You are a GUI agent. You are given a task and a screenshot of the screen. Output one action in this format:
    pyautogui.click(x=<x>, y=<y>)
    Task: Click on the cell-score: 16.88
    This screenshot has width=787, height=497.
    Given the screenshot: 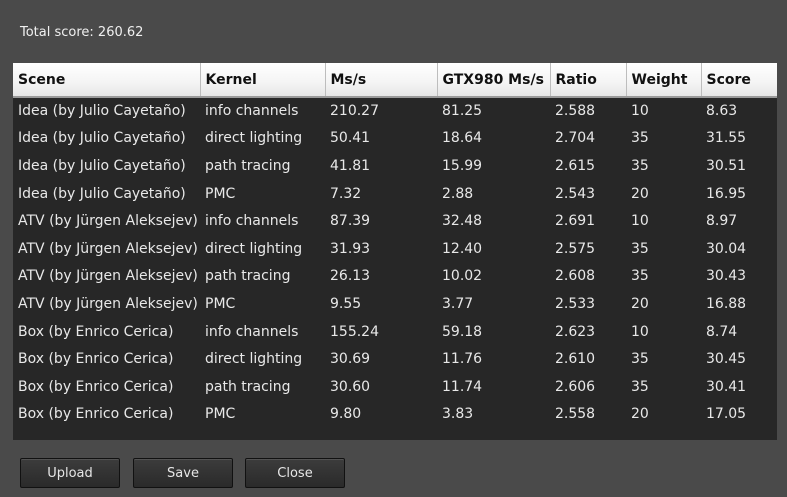 What is the action you would take?
    pyautogui.click(x=726, y=303)
    